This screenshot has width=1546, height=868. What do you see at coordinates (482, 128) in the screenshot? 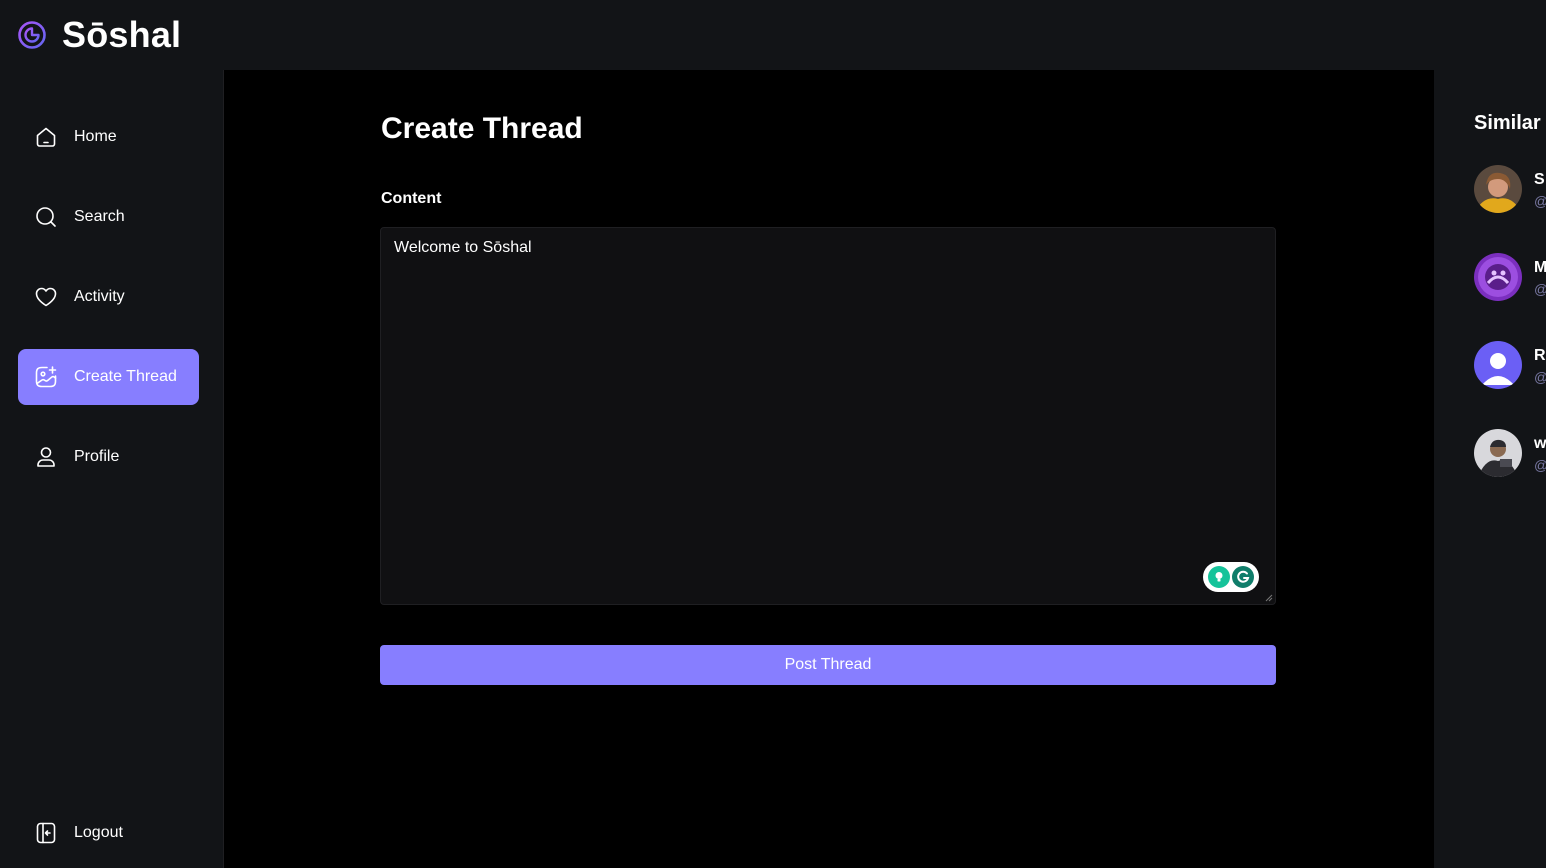
I see `page-title: Create Thread` at bounding box center [482, 128].